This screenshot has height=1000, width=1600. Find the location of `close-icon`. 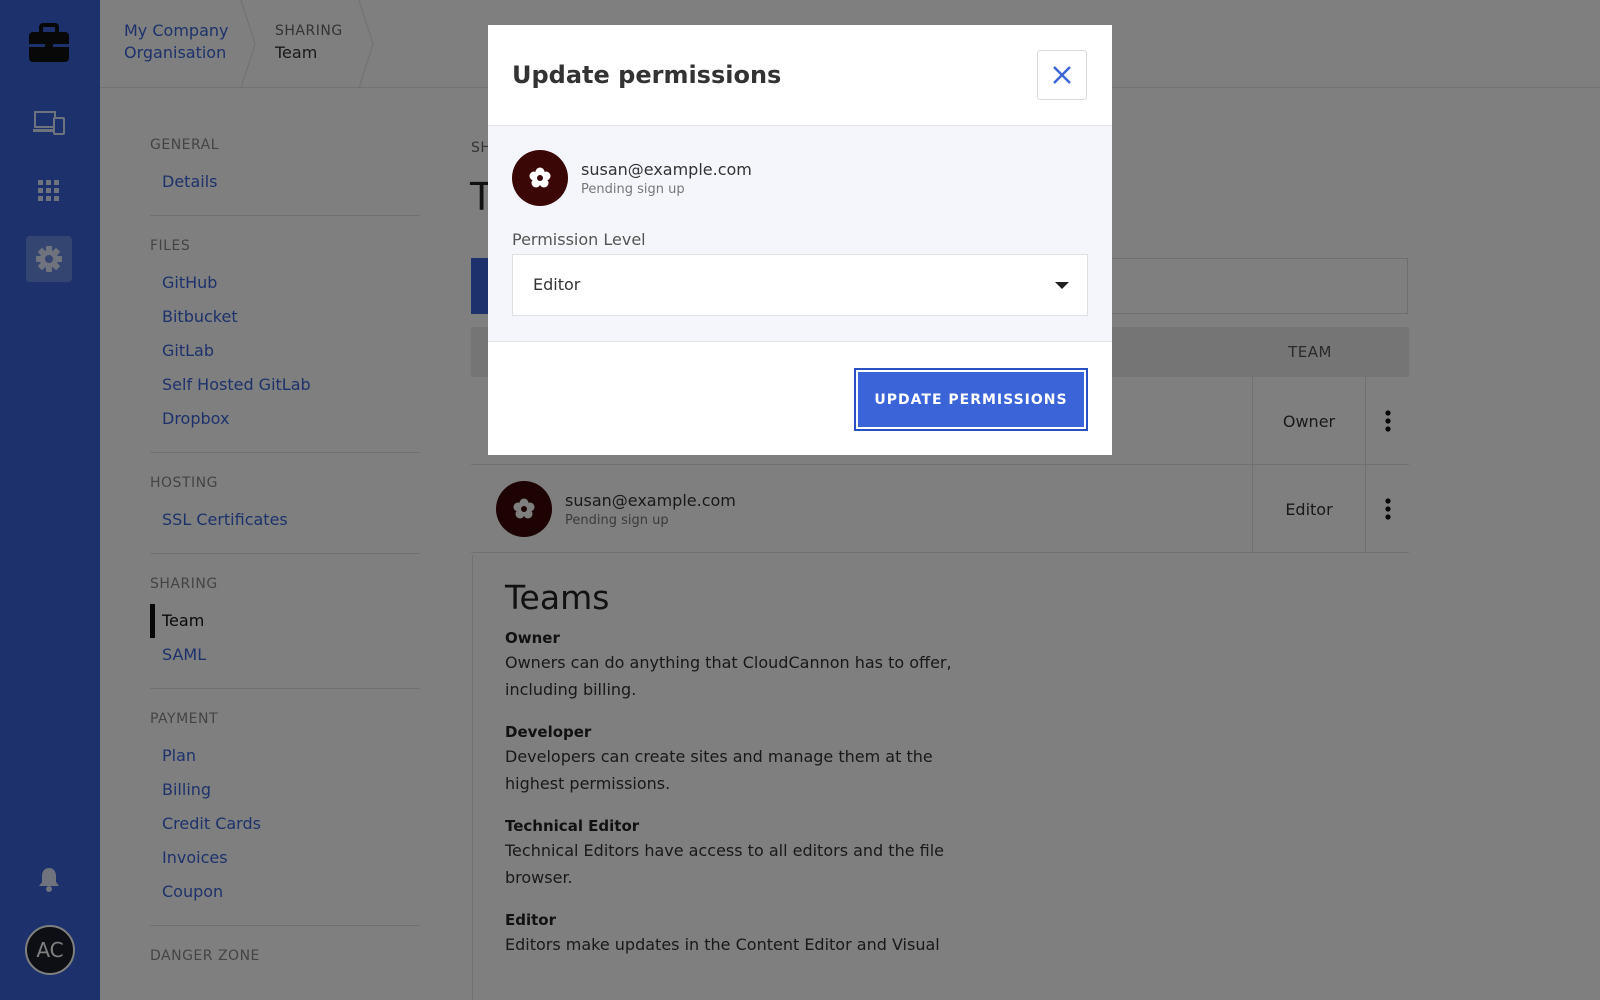

close-icon is located at coordinates (1062, 75).